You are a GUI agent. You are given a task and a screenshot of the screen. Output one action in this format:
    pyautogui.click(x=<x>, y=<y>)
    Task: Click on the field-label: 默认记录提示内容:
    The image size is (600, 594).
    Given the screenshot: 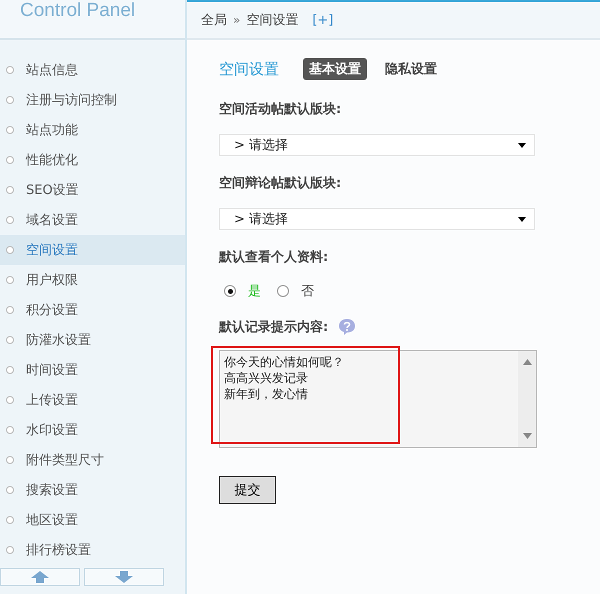 What is the action you would take?
    pyautogui.click(x=273, y=327)
    